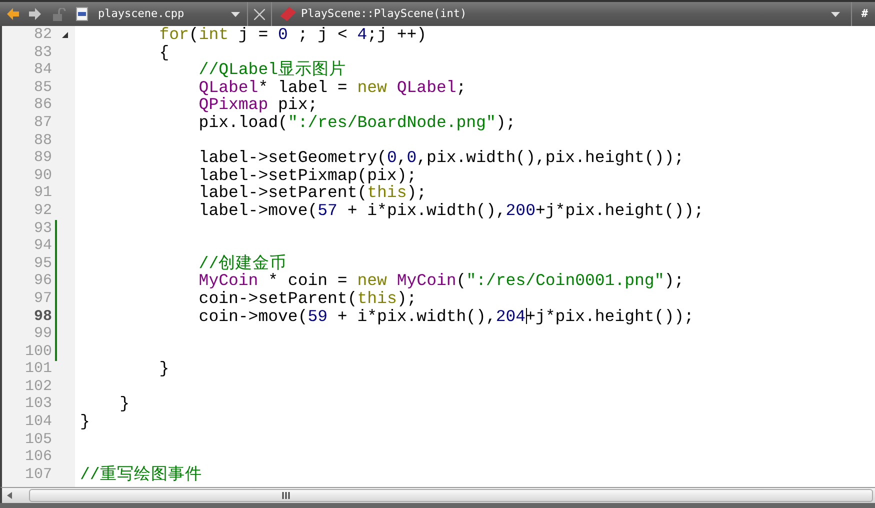  Describe the element at coordinates (42, 70) in the screenshot. I see `line-number: 84` at that location.